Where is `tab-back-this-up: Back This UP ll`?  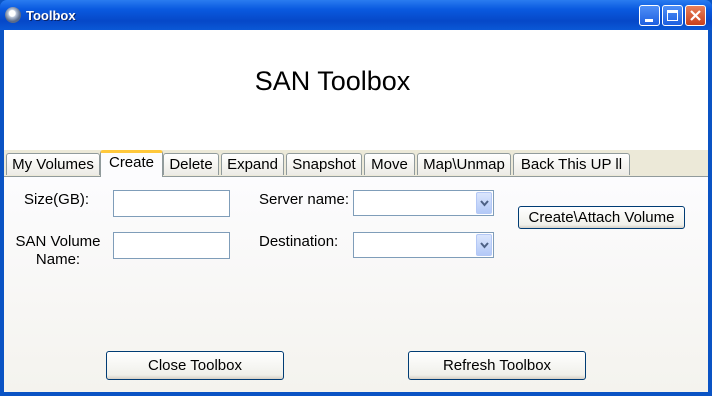 tab-back-this-up: Back This UP ll is located at coordinates (571, 164).